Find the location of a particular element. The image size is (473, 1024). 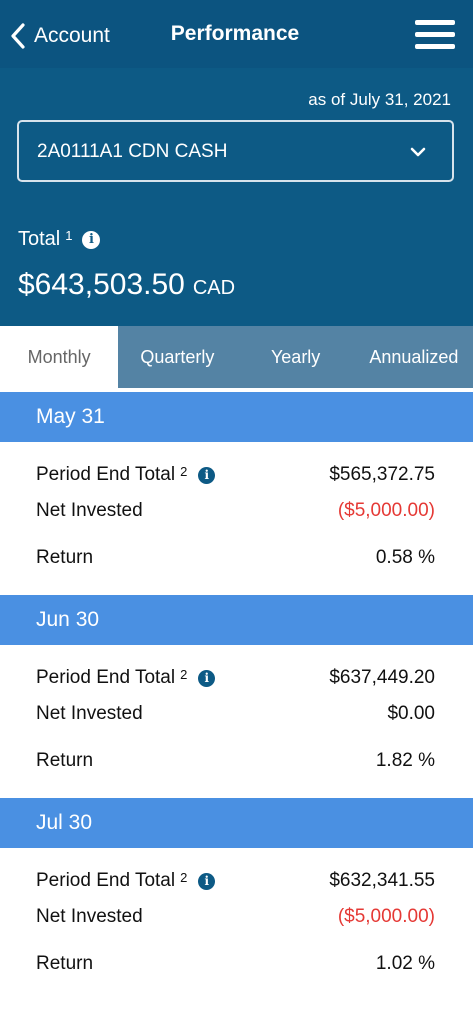

tab-quarterly: Quarterly is located at coordinates (177, 357).